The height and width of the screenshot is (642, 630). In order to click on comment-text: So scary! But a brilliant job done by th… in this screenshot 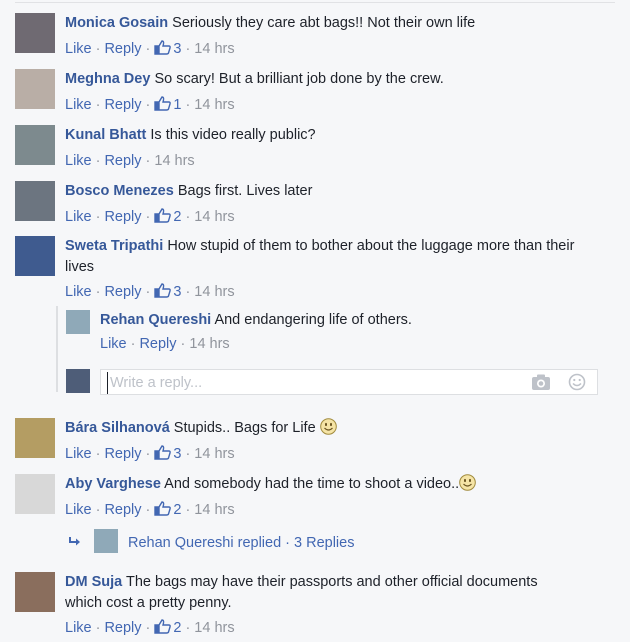, I will do `click(299, 79)`.